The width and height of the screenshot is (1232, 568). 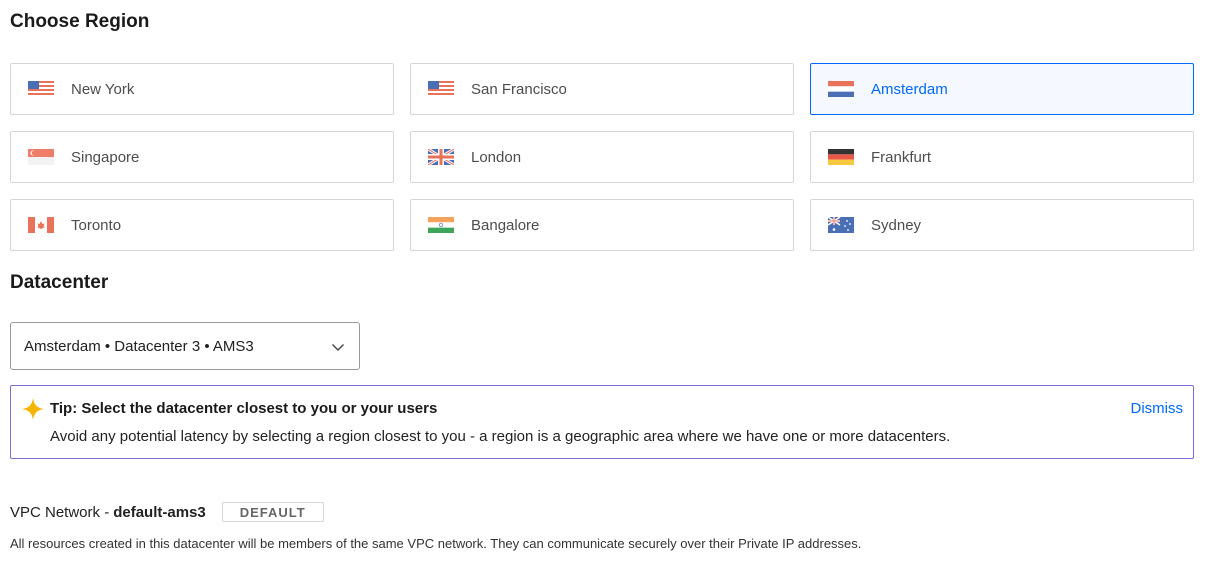 I want to click on uk-flag-icon, so click(x=441, y=157).